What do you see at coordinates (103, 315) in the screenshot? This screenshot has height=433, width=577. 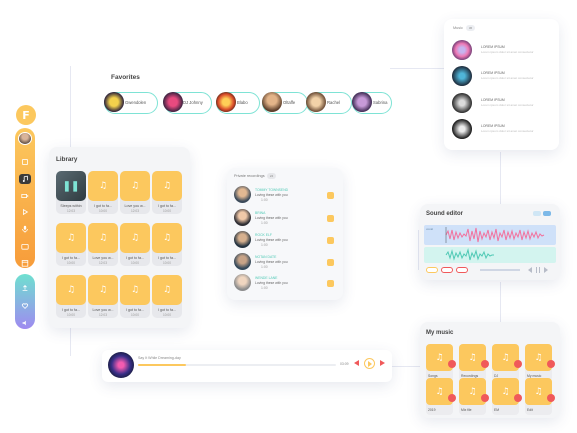 I see `tile-meta: 12:03` at bounding box center [103, 315].